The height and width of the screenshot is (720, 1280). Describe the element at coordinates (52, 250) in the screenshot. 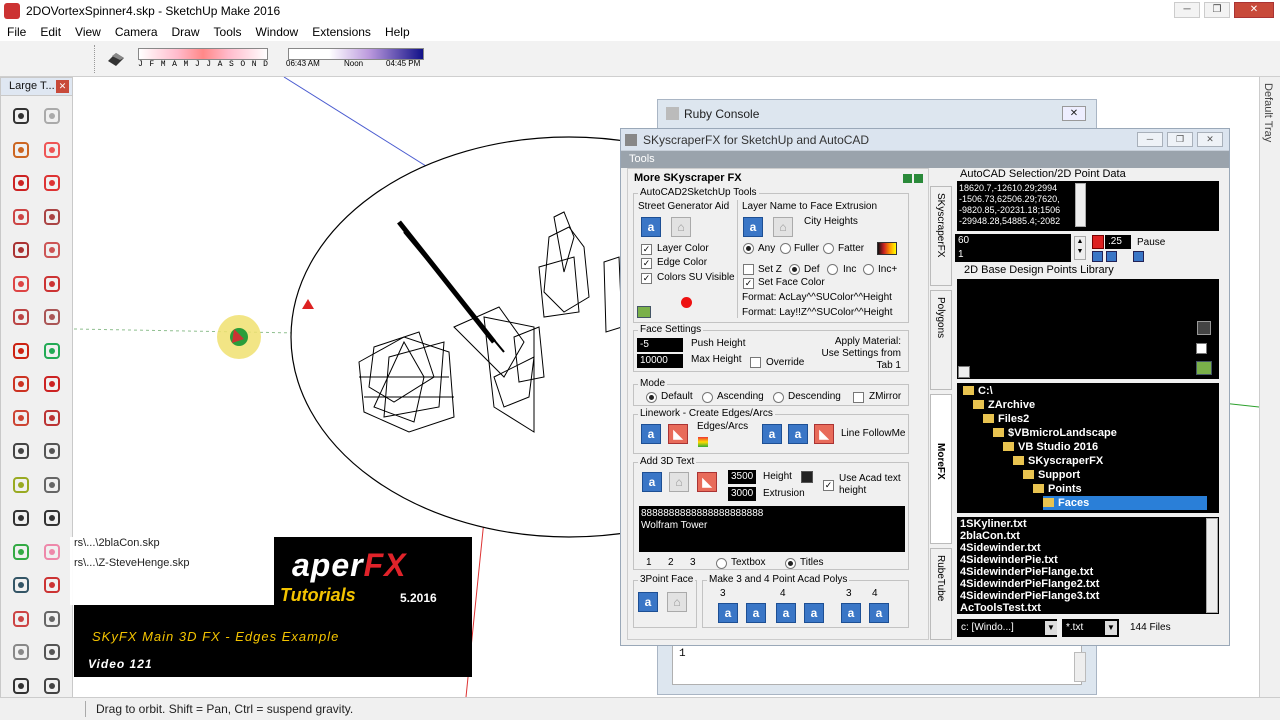

I see `polygon-icon` at that location.